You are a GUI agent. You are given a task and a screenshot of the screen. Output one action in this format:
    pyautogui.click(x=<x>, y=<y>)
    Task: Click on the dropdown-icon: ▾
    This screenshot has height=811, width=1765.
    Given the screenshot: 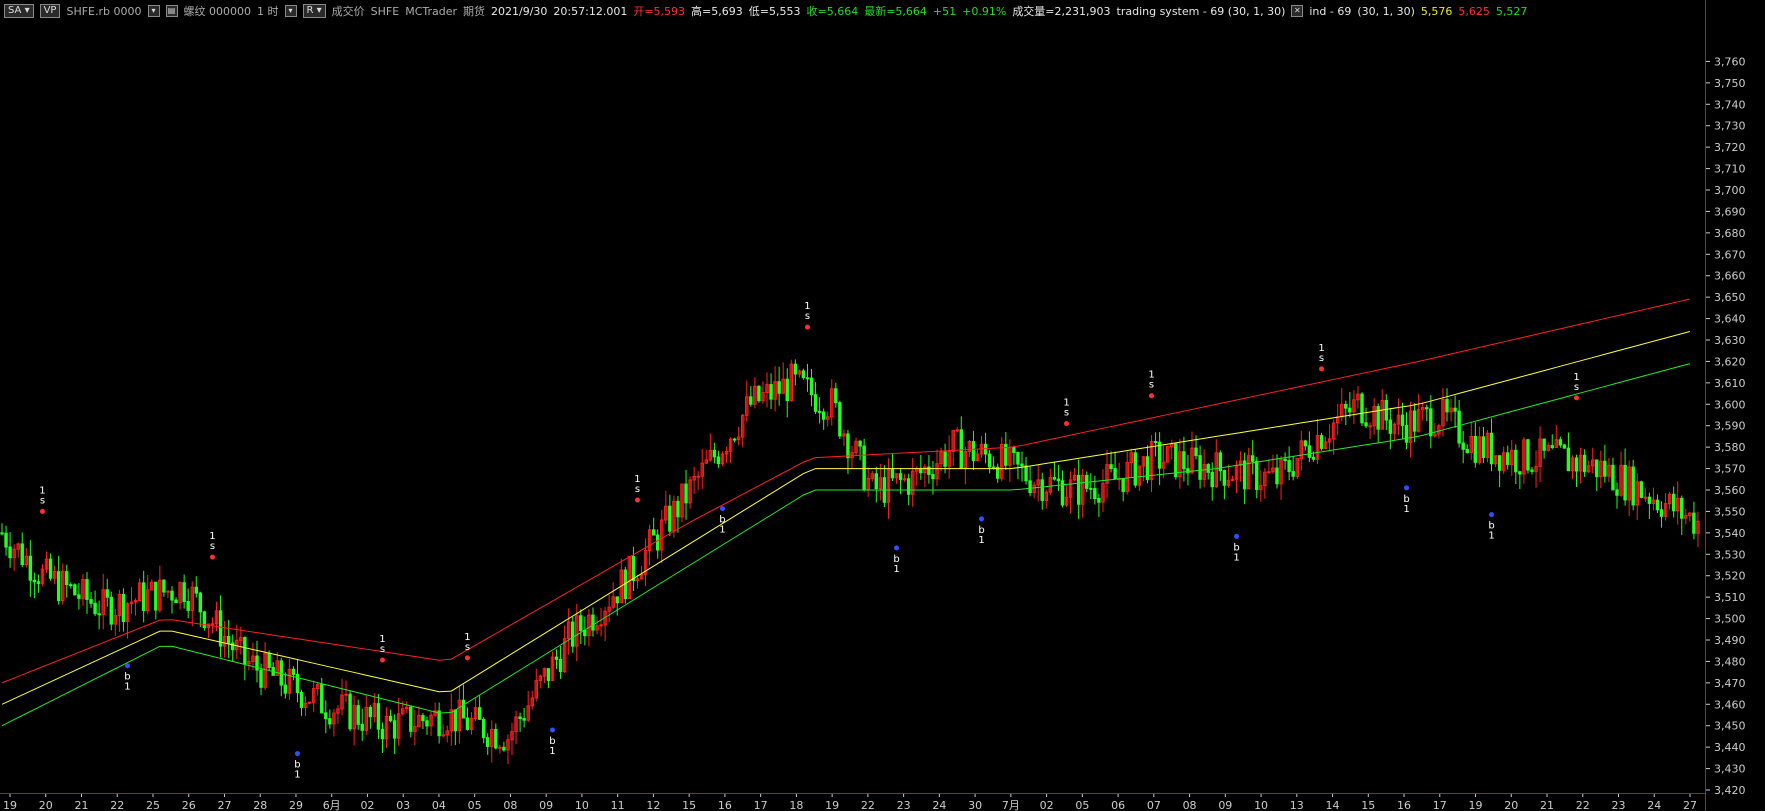 What is the action you would take?
    pyautogui.click(x=153, y=11)
    